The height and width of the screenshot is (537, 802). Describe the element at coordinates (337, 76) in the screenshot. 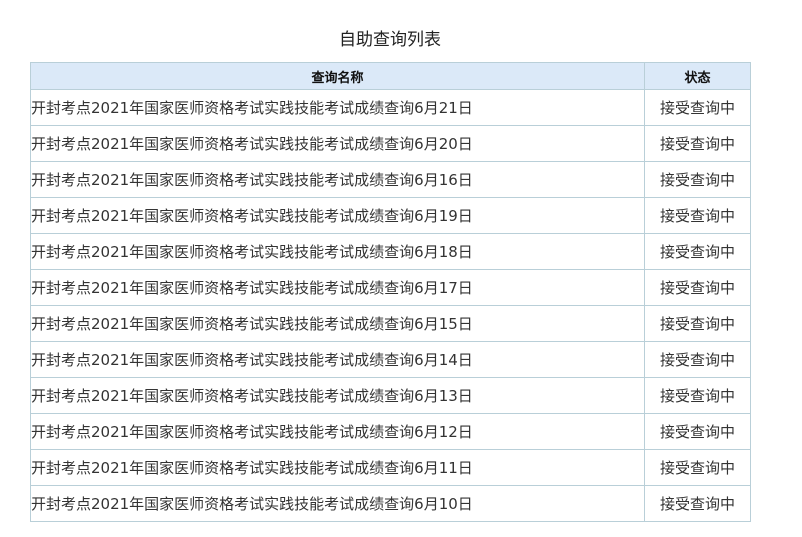

I see `column-header-name: 查询名称` at that location.